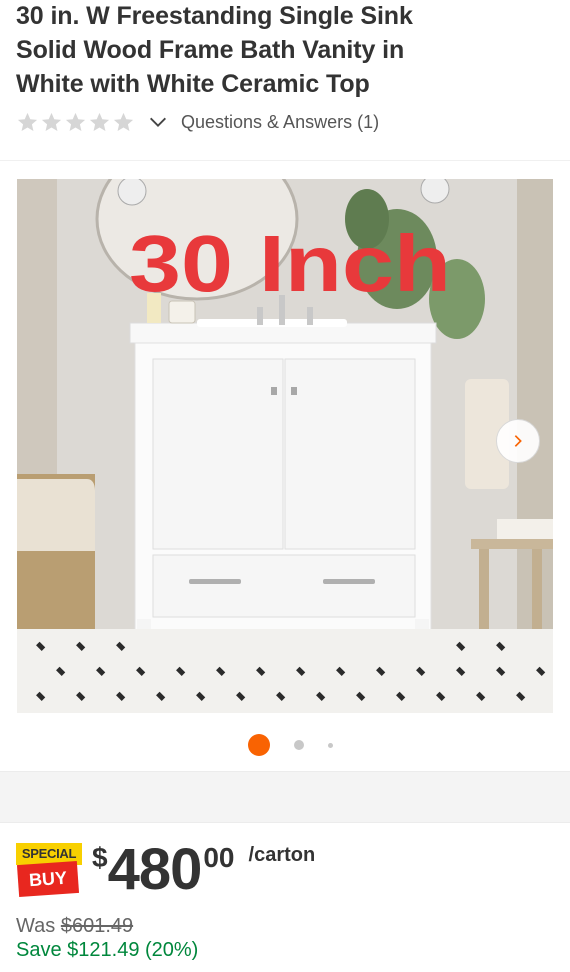  I want to click on title-line-1: 30 in. W Freestanding Single Sink, so click(214, 16).